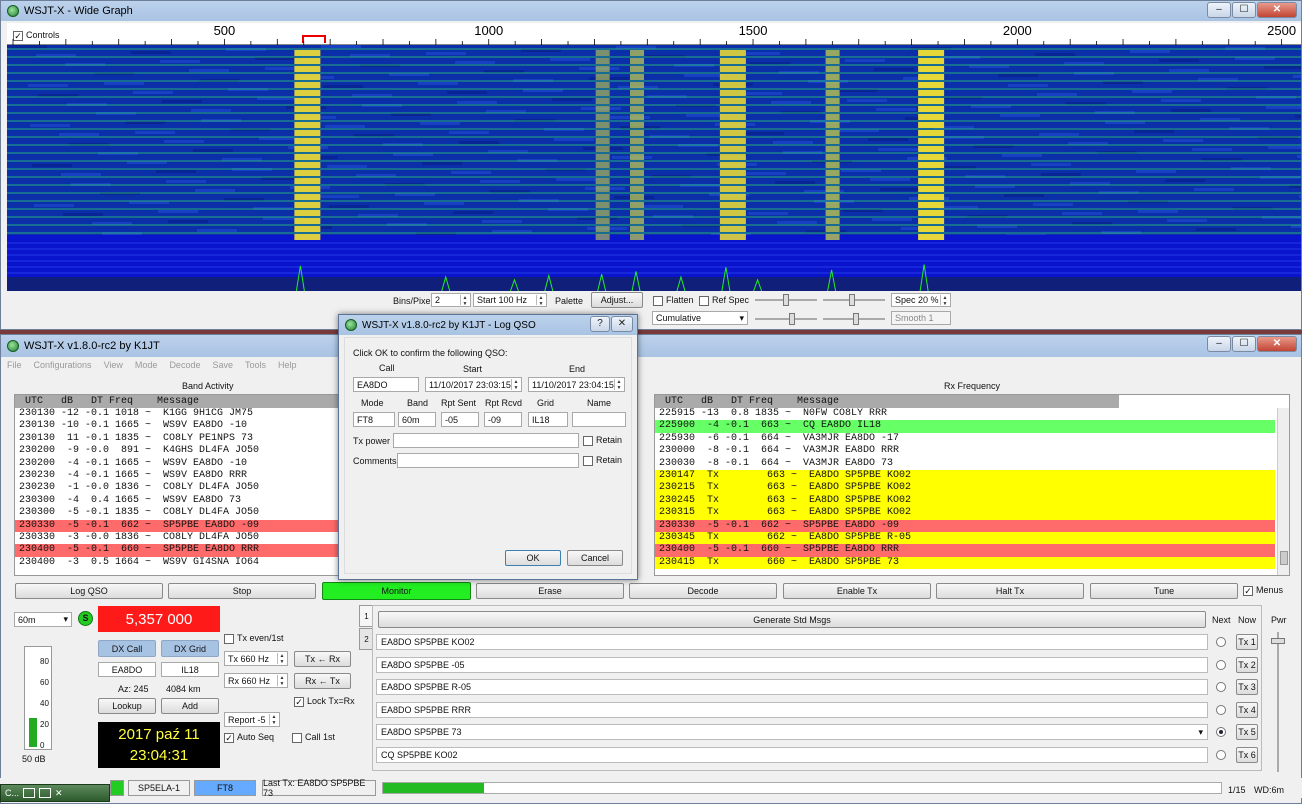 The width and height of the screenshot is (1302, 804). Describe the element at coordinates (965, 488) in the screenshot. I see `decode-row: 230215 Tx 663 ~ EA8DO SP5PBE KO02` at that location.